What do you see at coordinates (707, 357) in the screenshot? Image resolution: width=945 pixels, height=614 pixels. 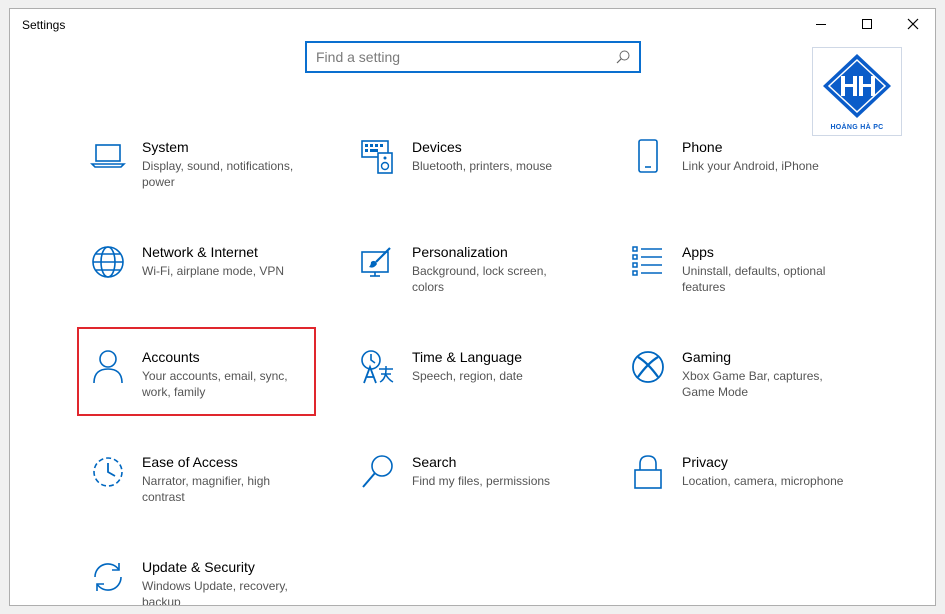 I see `tile-gaming-title: Gaming` at bounding box center [707, 357].